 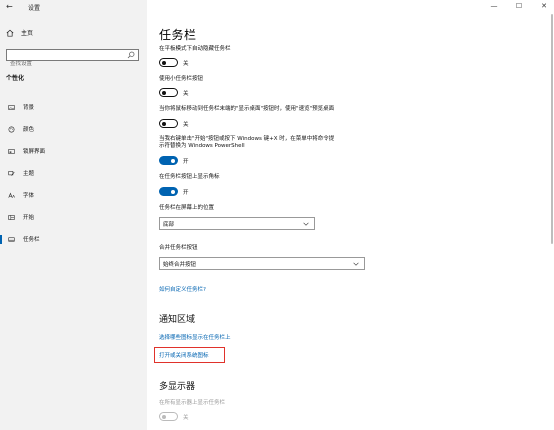 What do you see at coordinates (11, 217) in the screenshot?
I see `start-grid-icon` at bounding box center [11, 217].